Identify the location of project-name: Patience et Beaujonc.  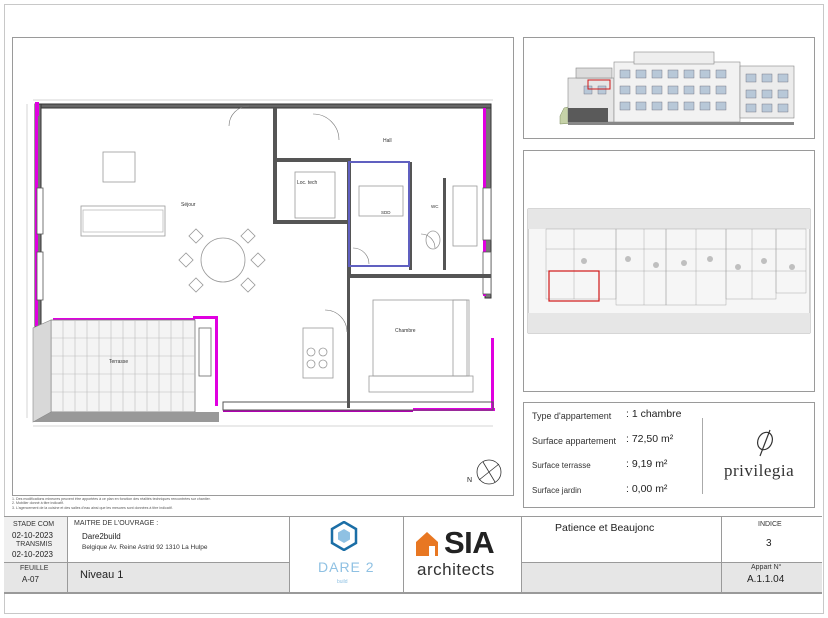
(605, 528).